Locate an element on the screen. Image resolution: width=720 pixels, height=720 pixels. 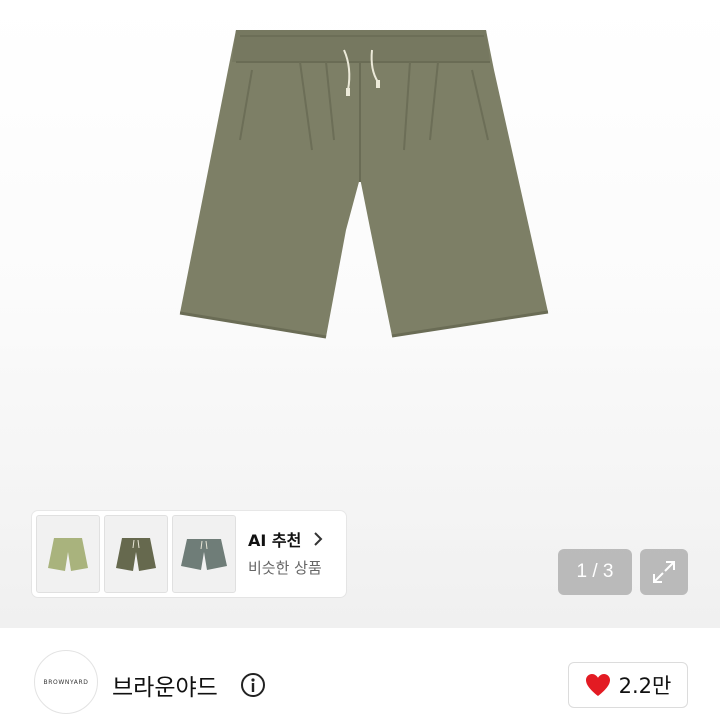
shop-name: 브라운야드 is located at coordinates (165, 685).